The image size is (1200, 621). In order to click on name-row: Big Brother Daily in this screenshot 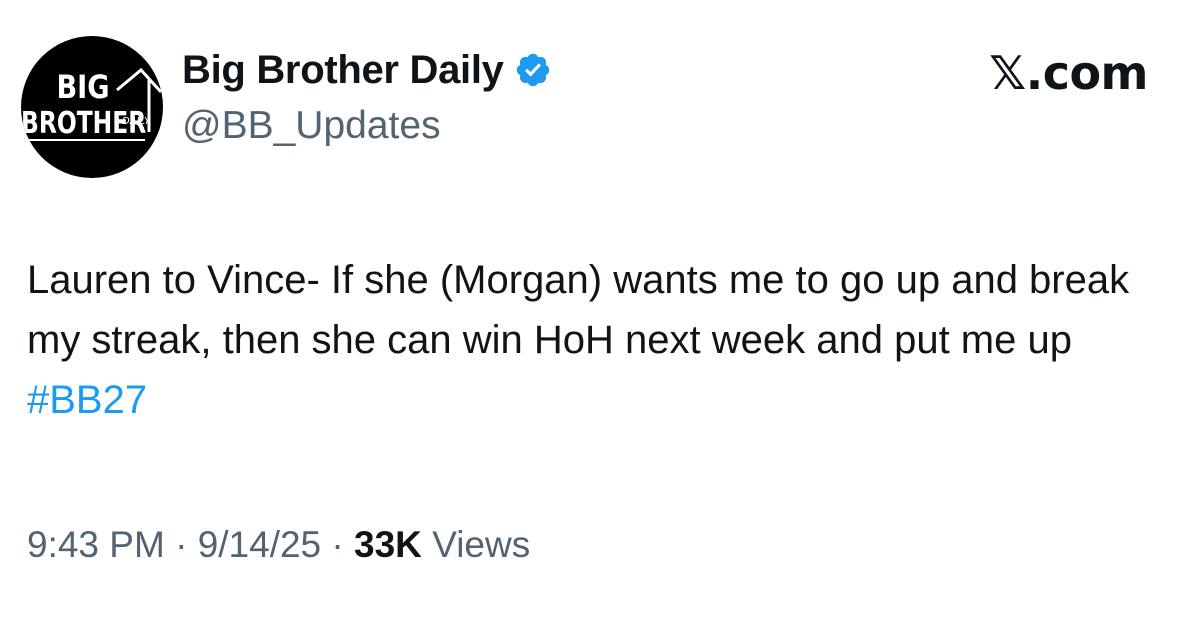, I will do `click(367, 70)`.